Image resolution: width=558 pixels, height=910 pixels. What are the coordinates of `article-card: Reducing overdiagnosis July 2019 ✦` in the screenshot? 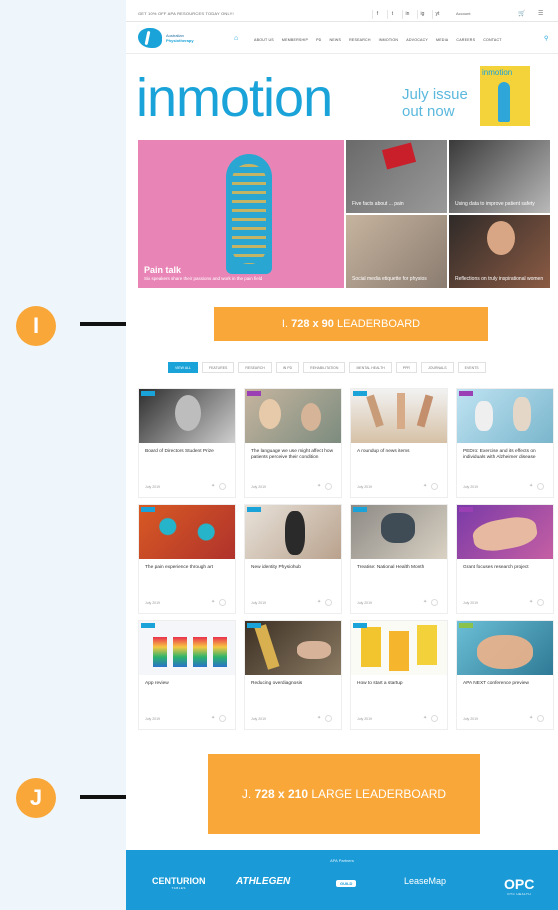 It's located at (293, 675).